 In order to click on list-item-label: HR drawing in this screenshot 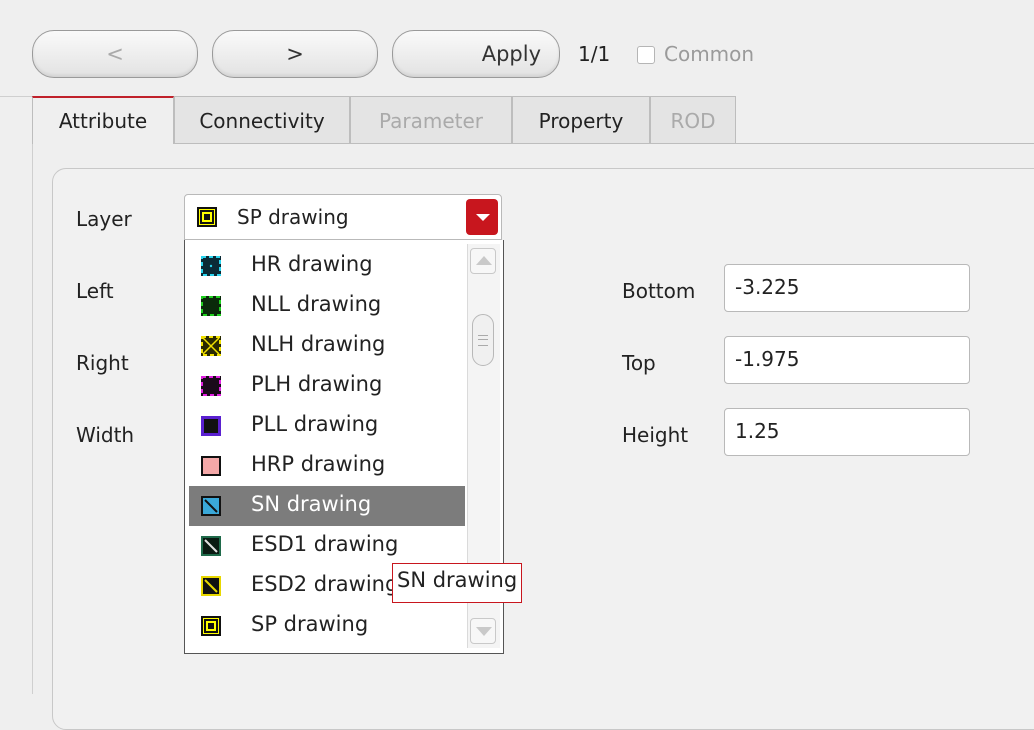, I will do `click(312, 264)`.